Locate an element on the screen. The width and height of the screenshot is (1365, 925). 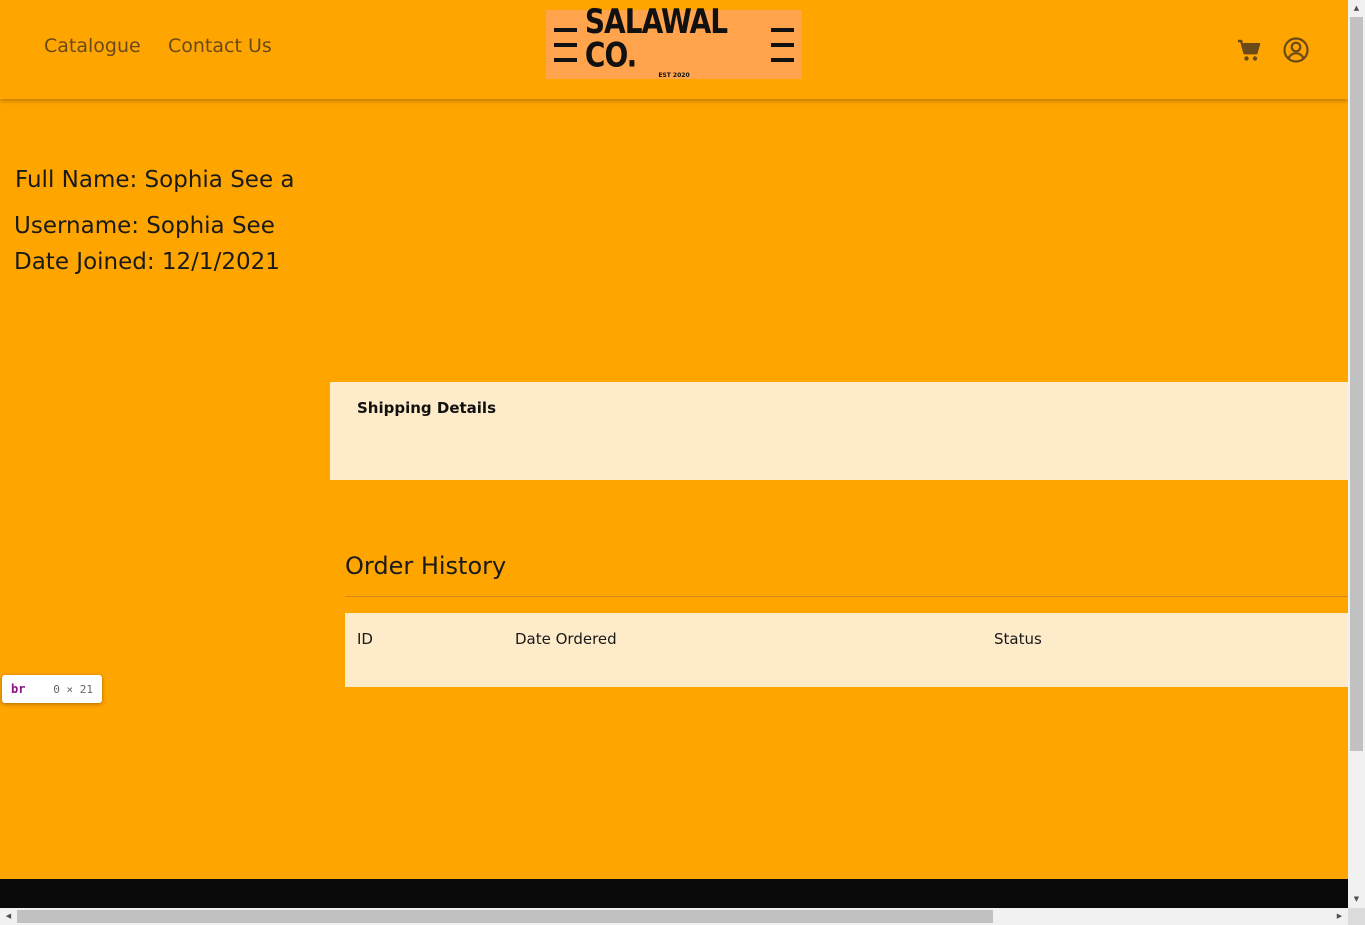
shipping-details-title: Shipping Details is located at coordinates (427, 408).